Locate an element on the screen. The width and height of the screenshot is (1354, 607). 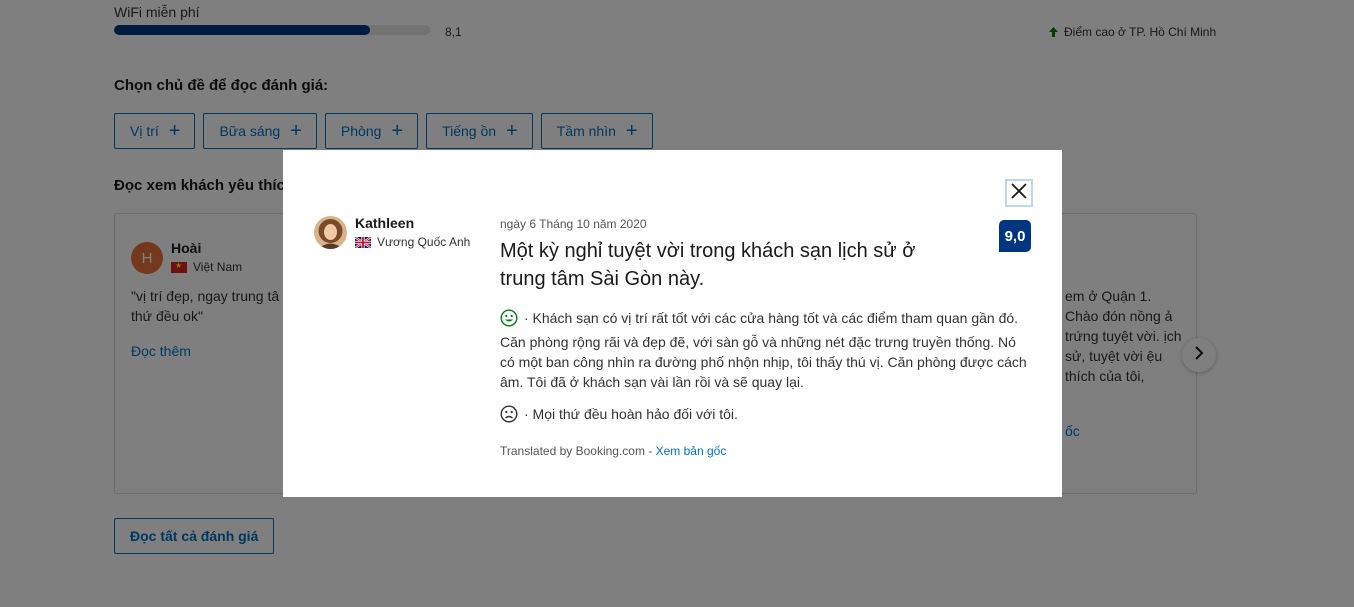
uk-flag-icon is located at coordinates (363, 242).